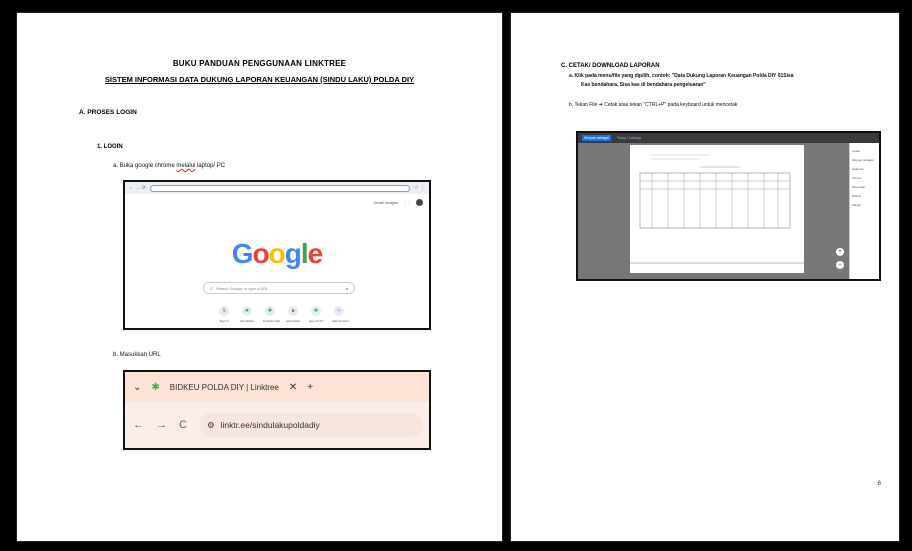 The width and height of the screenshot is (912, 551). What do you see at coordinates (259, 63) in the screenshot?
I see `doc-title: BUKU PANDUAN PENGGUNAAN LINKTREE` at bounding box center [259, 63].